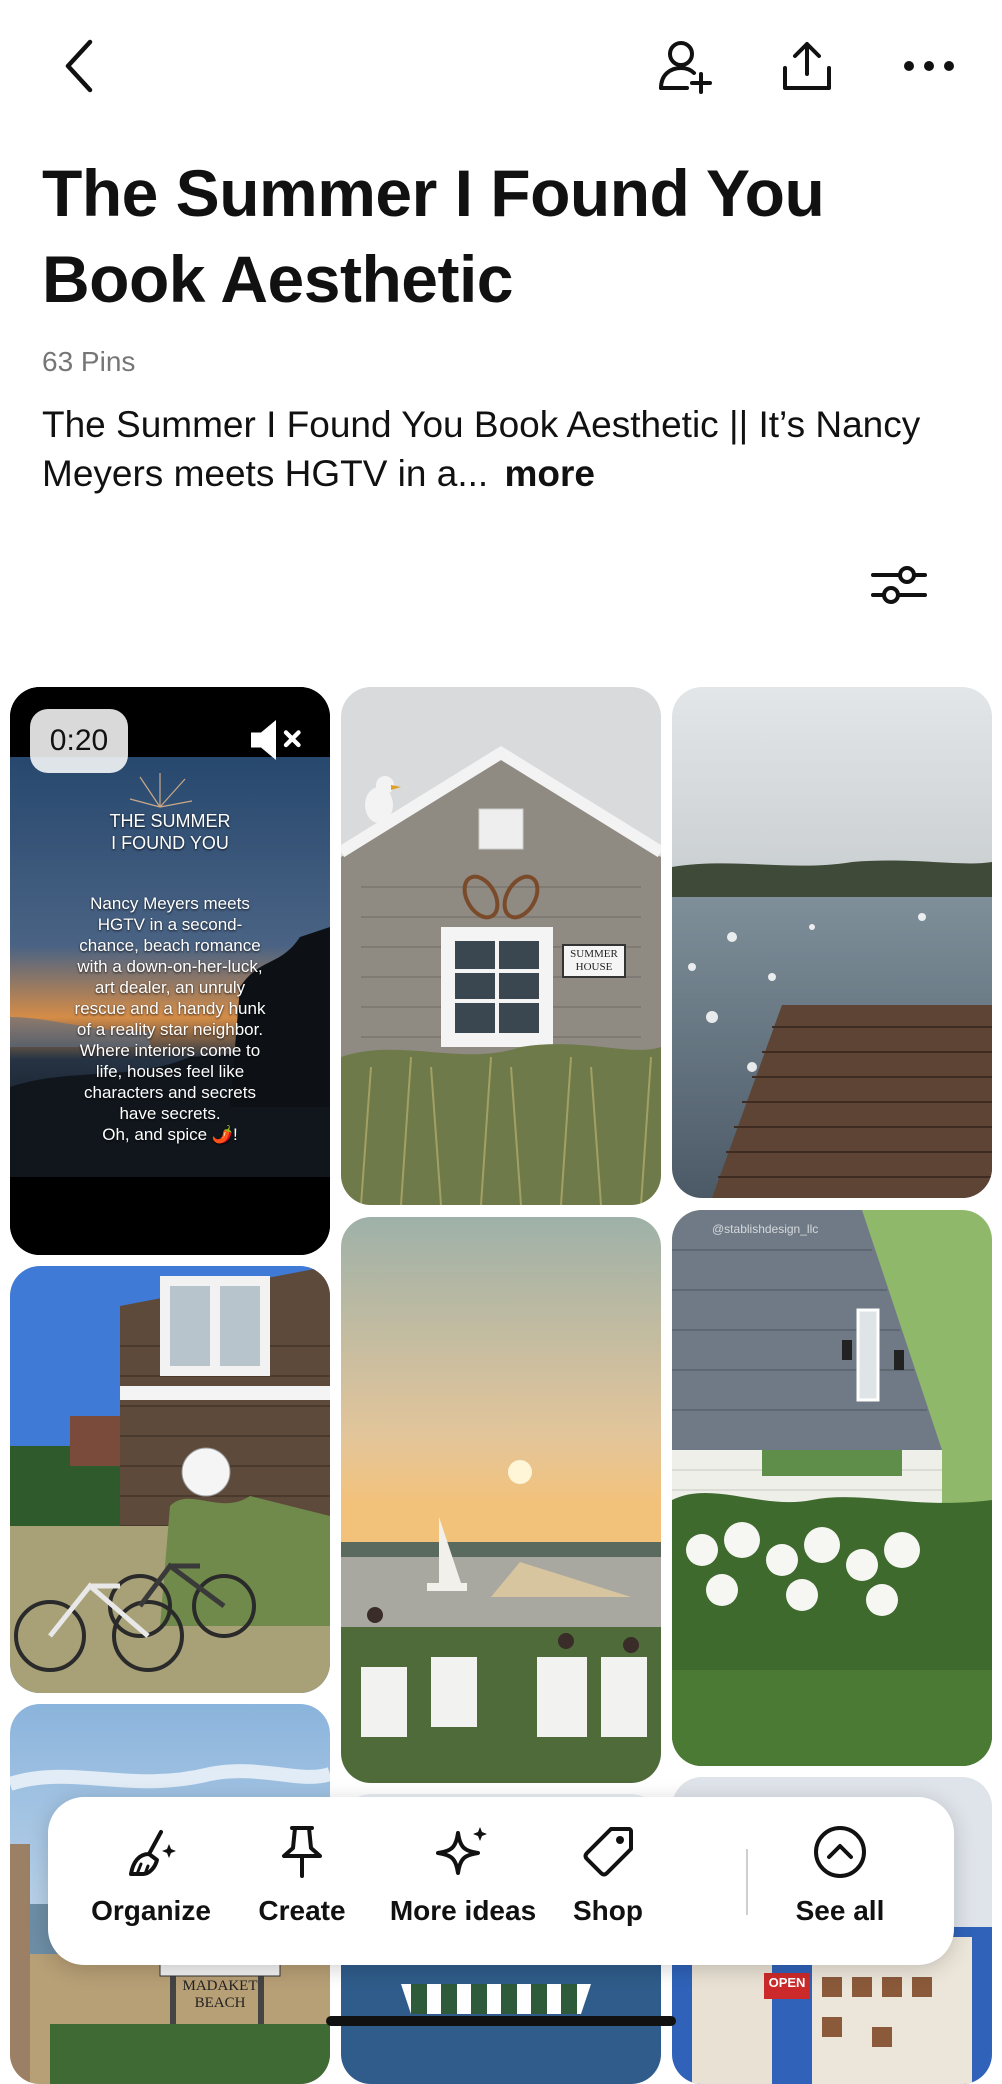  I want to click on dock-water-image, so click(832, 942).